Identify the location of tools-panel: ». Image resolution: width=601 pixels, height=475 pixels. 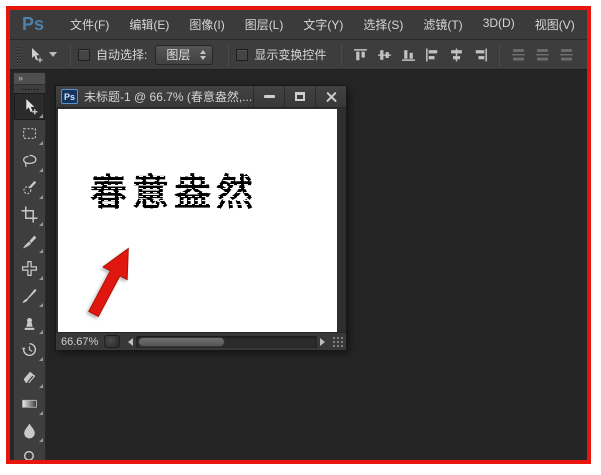
(29, 266).